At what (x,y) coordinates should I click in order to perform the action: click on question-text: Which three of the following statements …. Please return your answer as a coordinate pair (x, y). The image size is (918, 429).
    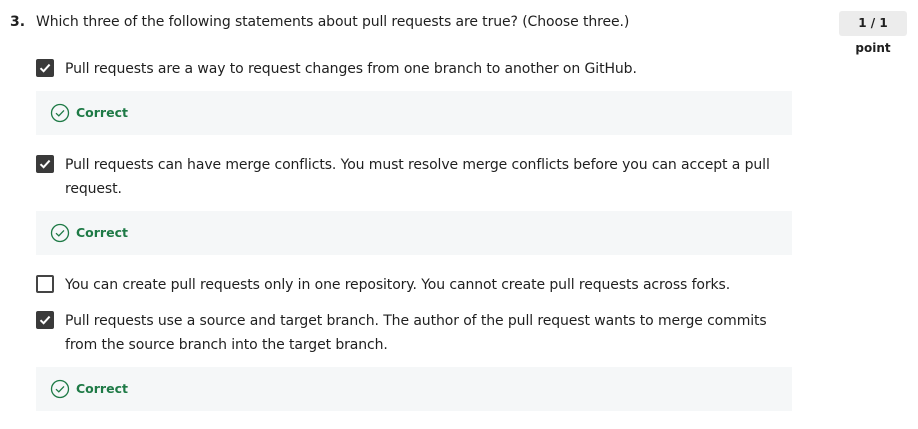
    Looking at the image, I should click on (333, 22).